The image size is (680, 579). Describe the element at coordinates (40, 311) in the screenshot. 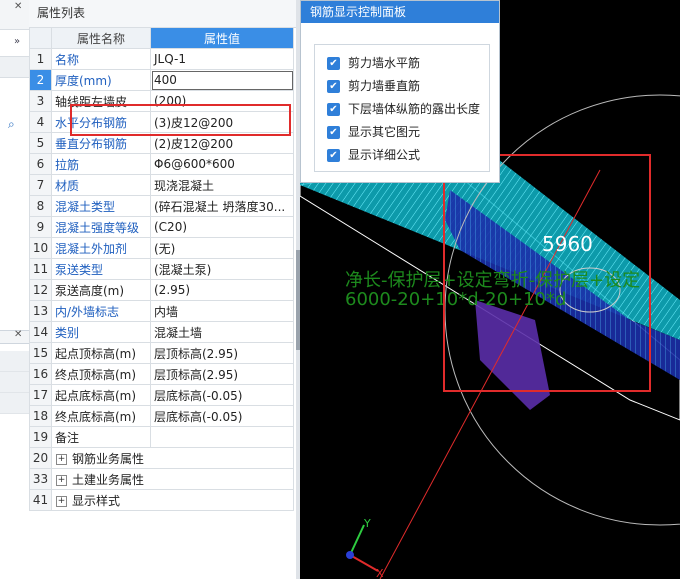

I see `row-number: 13` at that location.